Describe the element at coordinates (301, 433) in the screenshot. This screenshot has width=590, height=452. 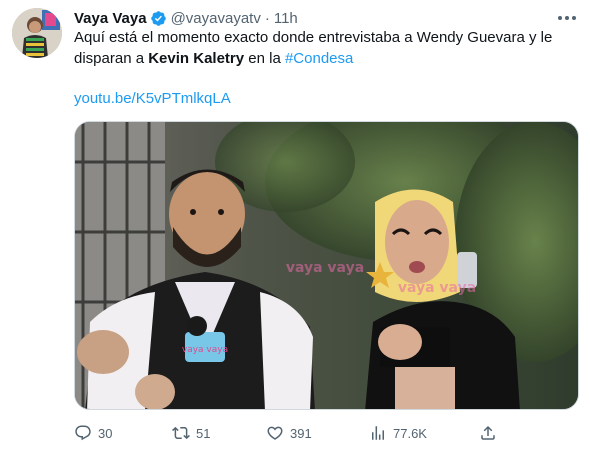
I see `like-count: 391` at that location.